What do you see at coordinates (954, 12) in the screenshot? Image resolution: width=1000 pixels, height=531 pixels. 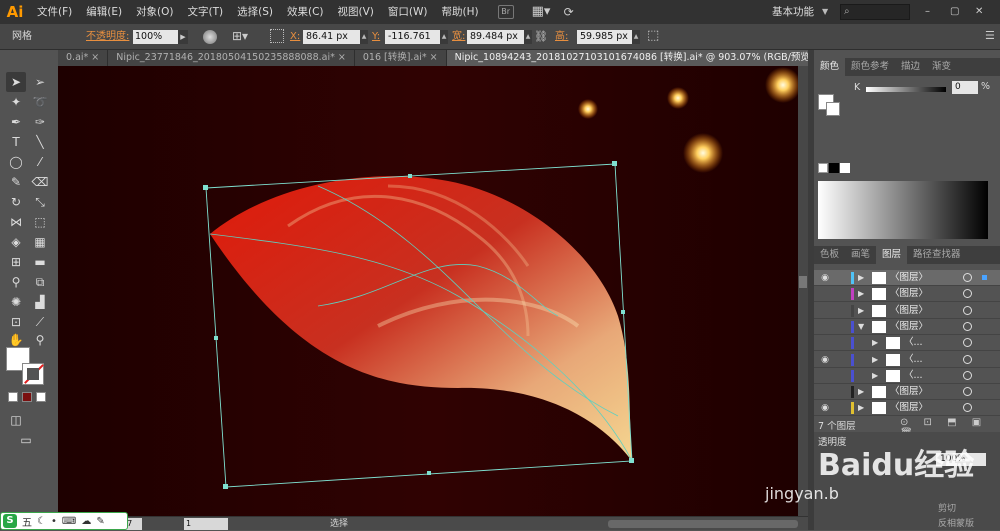 I see `maximize-button: ▢` at bounding box center [954, 12].